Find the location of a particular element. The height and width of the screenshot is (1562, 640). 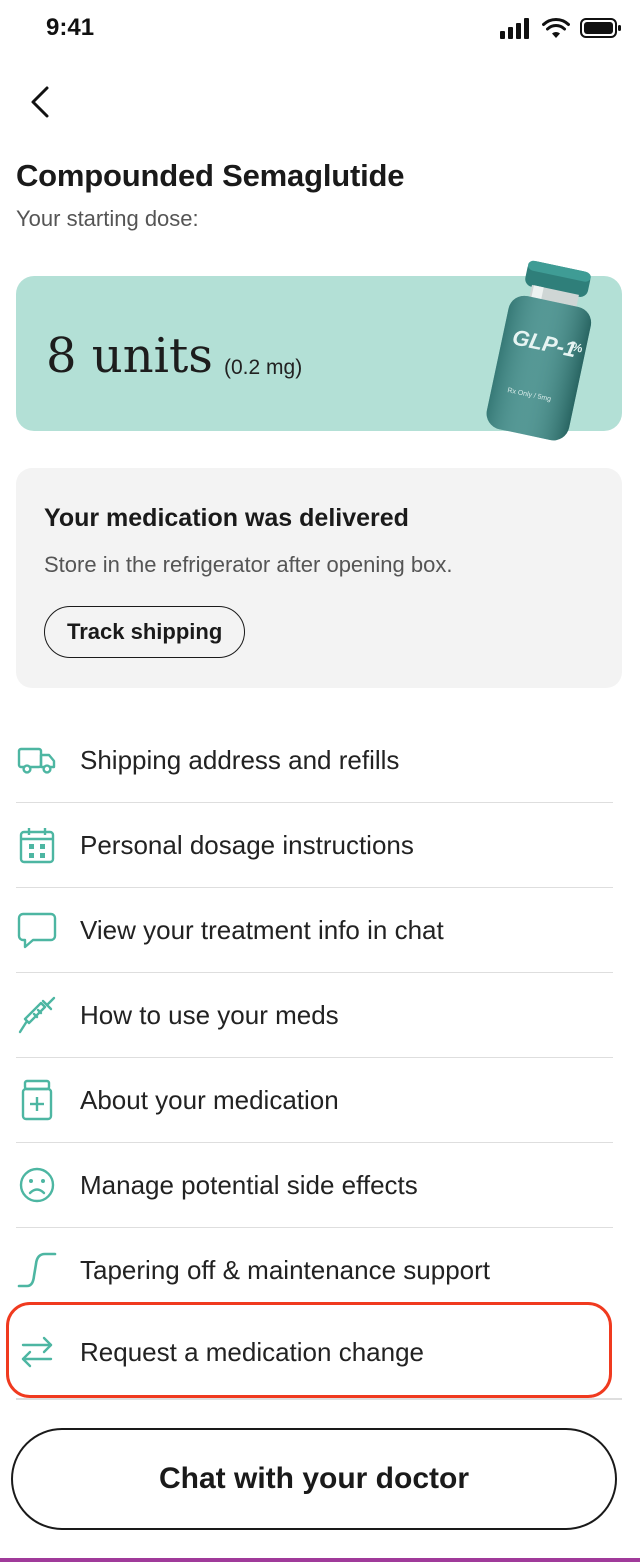

menu-item-dosage: Personal dosage instructions is located at coordinates (314, 845).